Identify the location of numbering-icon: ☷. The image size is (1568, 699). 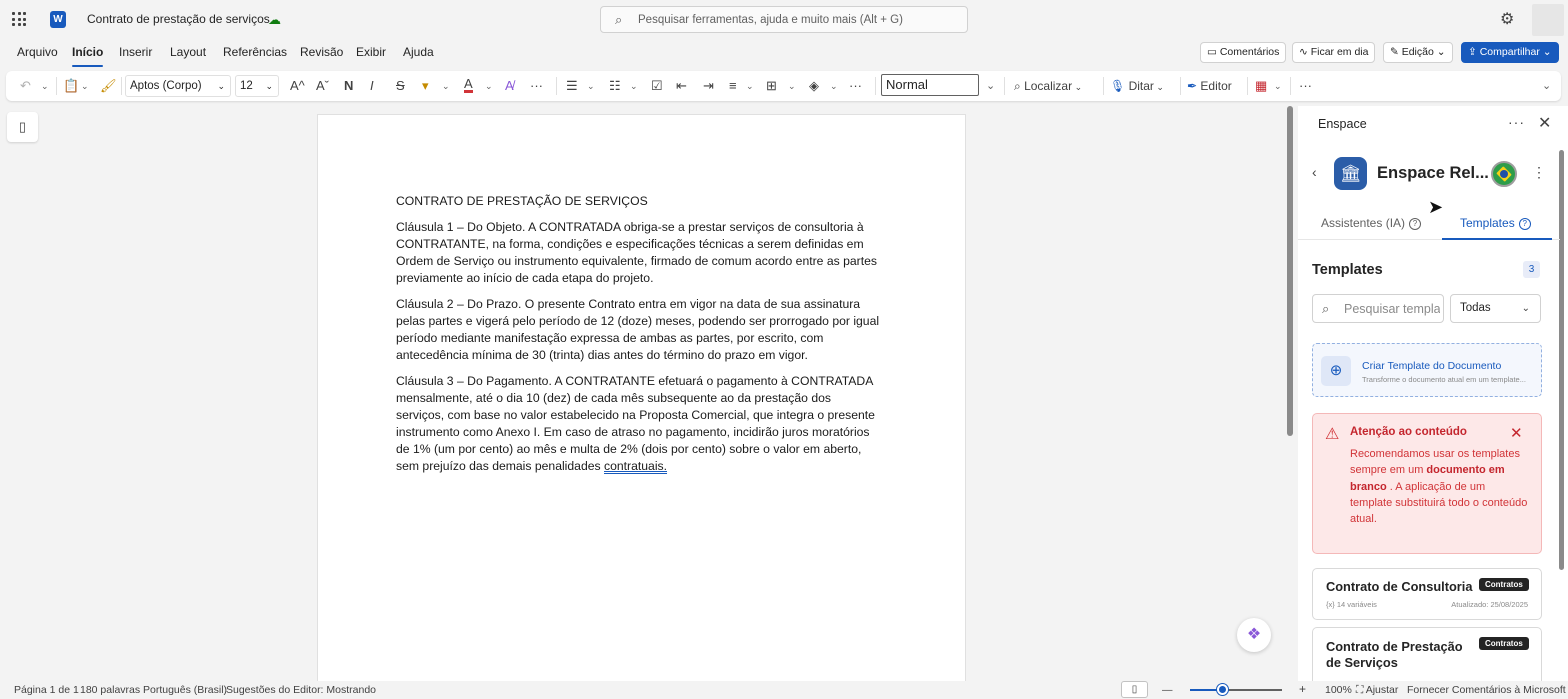
(615, 86).